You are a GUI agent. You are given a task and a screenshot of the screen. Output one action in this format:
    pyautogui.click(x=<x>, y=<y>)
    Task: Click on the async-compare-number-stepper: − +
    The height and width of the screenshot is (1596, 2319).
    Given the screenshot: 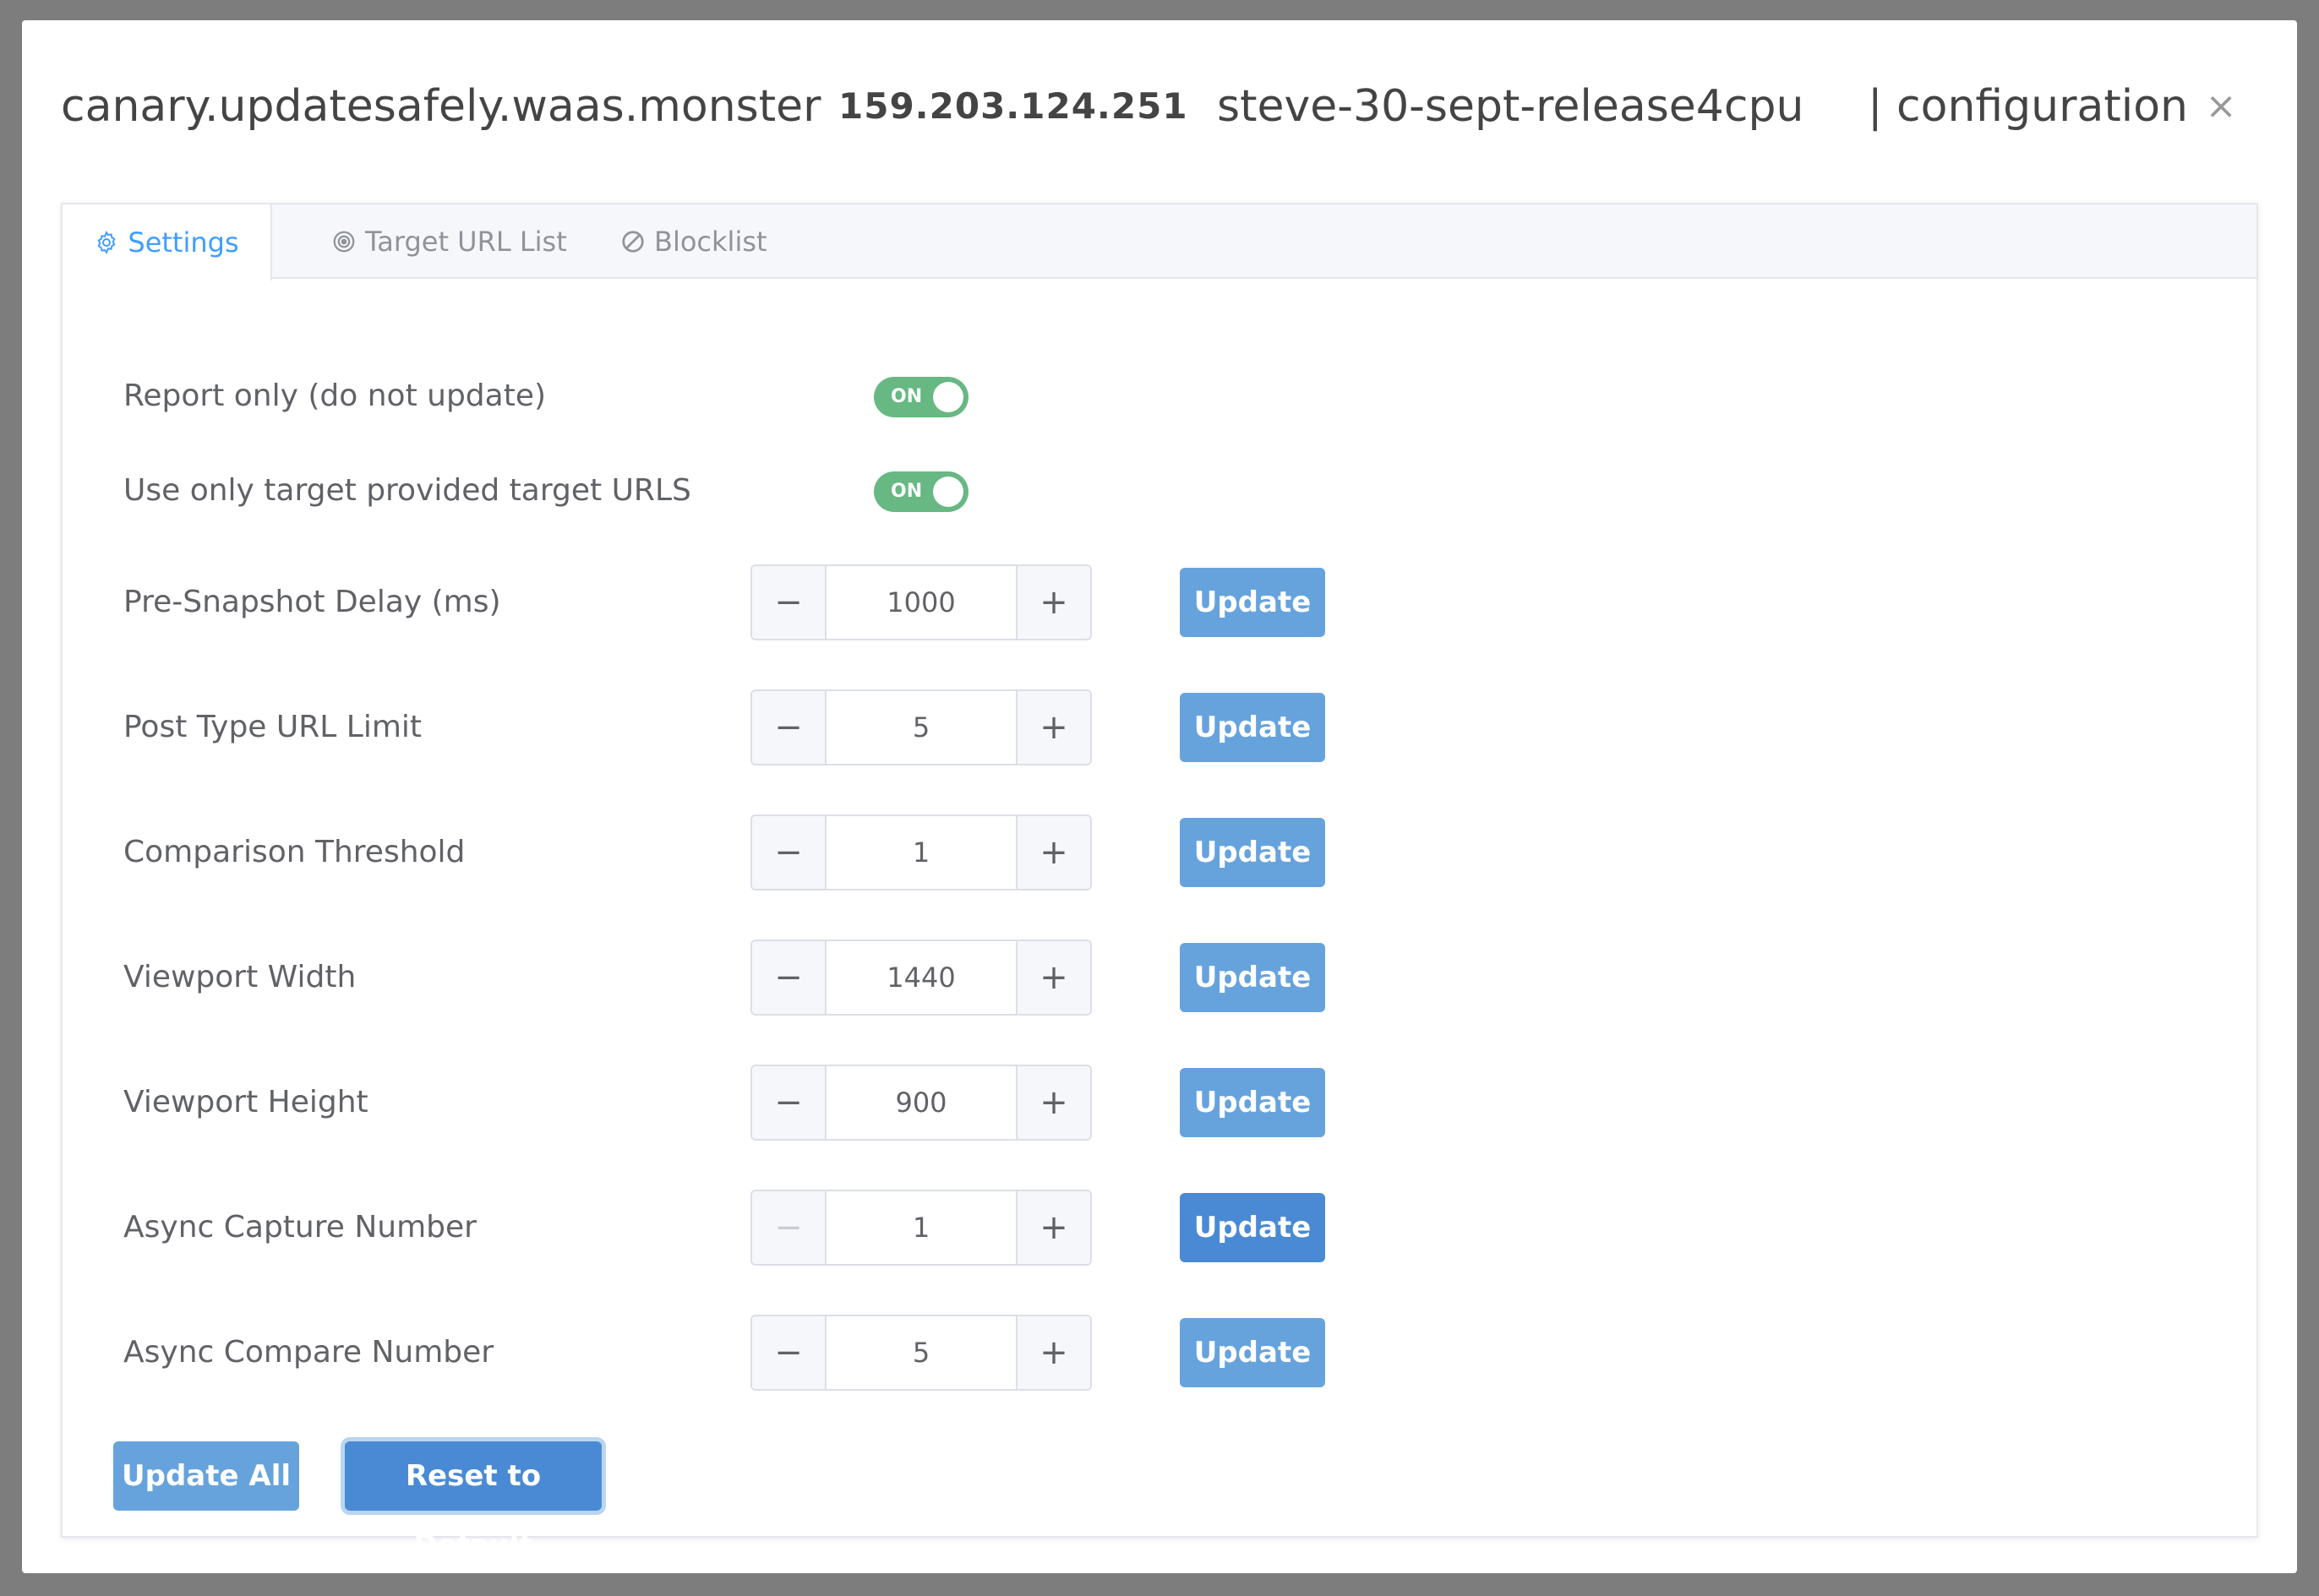 What is the action you would take?
    pyautogui.click(x=921, y=1353)
    